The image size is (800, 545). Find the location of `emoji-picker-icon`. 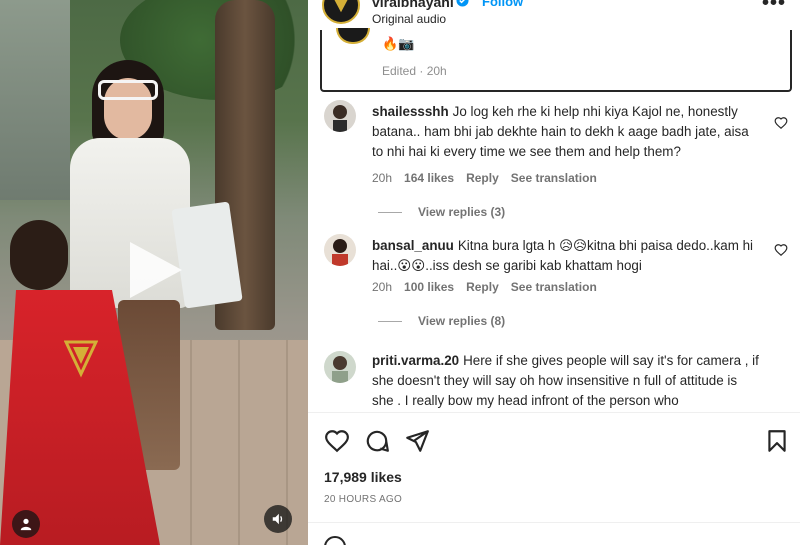

emoji-picker-icon is located at coordinates (335, 540).